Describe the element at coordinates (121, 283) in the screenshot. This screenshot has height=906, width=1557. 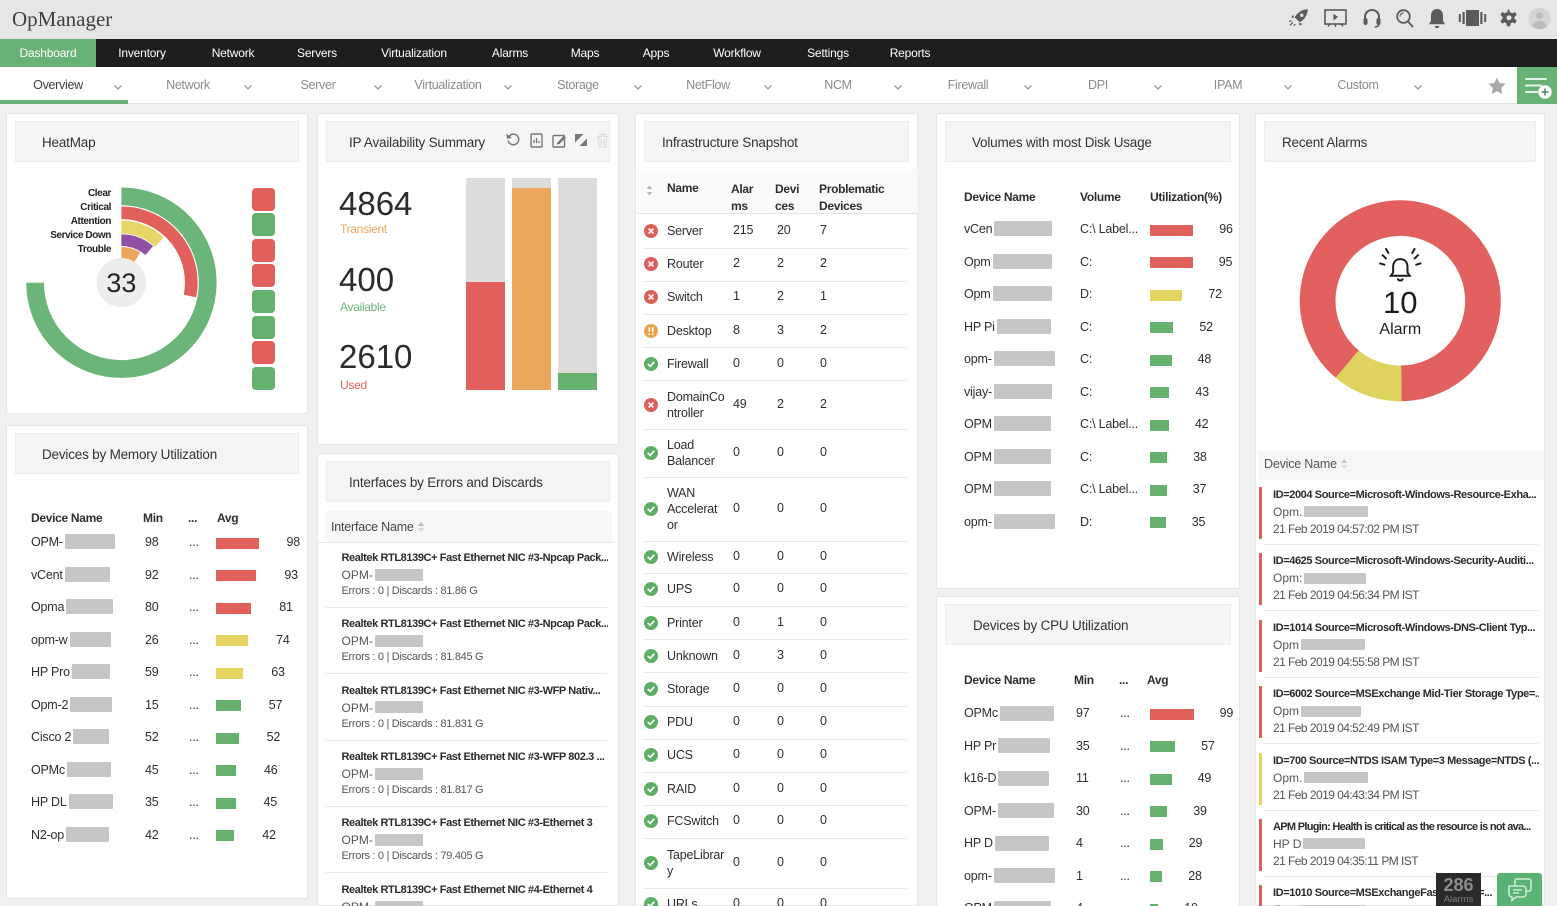
I see `svg-text: 33` at that location.